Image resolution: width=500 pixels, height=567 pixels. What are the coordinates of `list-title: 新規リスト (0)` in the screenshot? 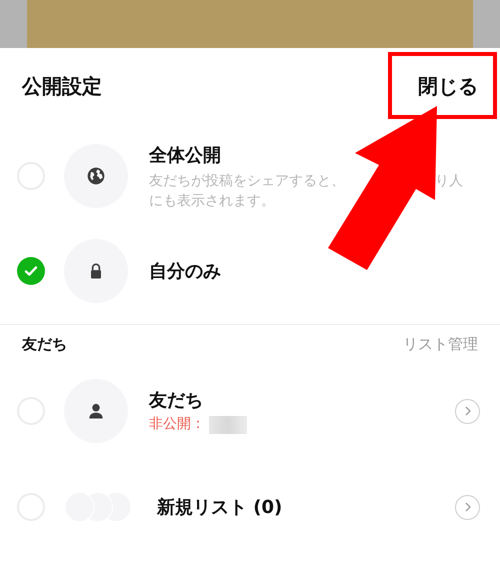 It's located at (220, 508).